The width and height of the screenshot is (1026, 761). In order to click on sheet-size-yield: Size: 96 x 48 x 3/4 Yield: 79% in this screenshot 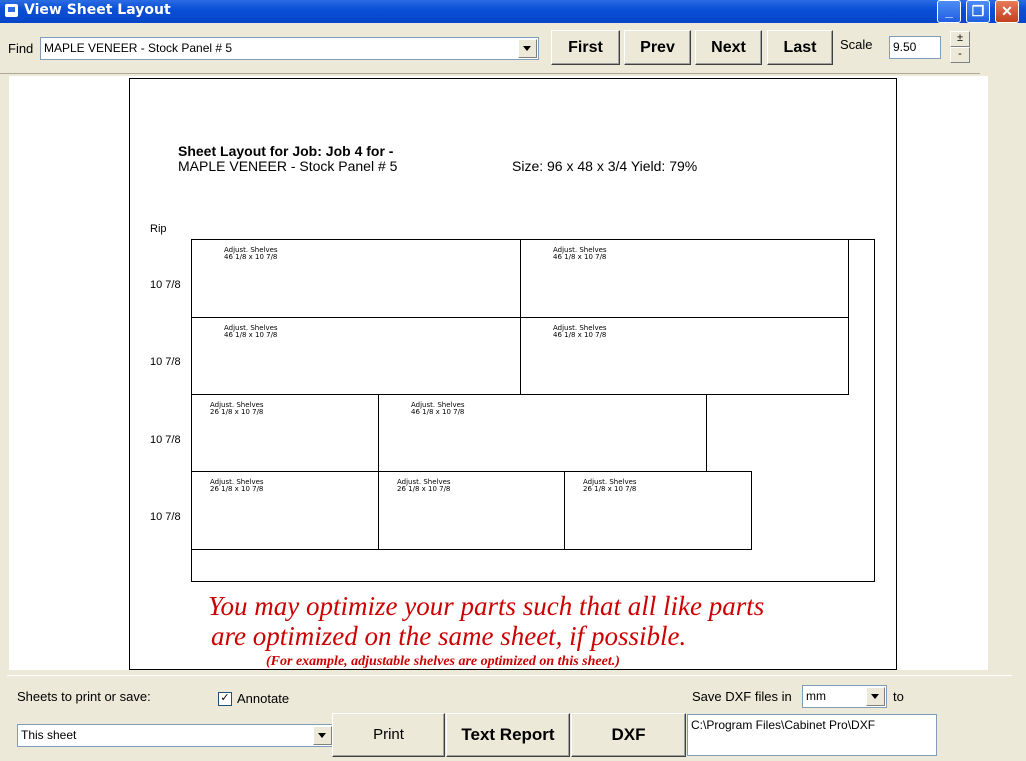, I will do `click(605, 166)`.